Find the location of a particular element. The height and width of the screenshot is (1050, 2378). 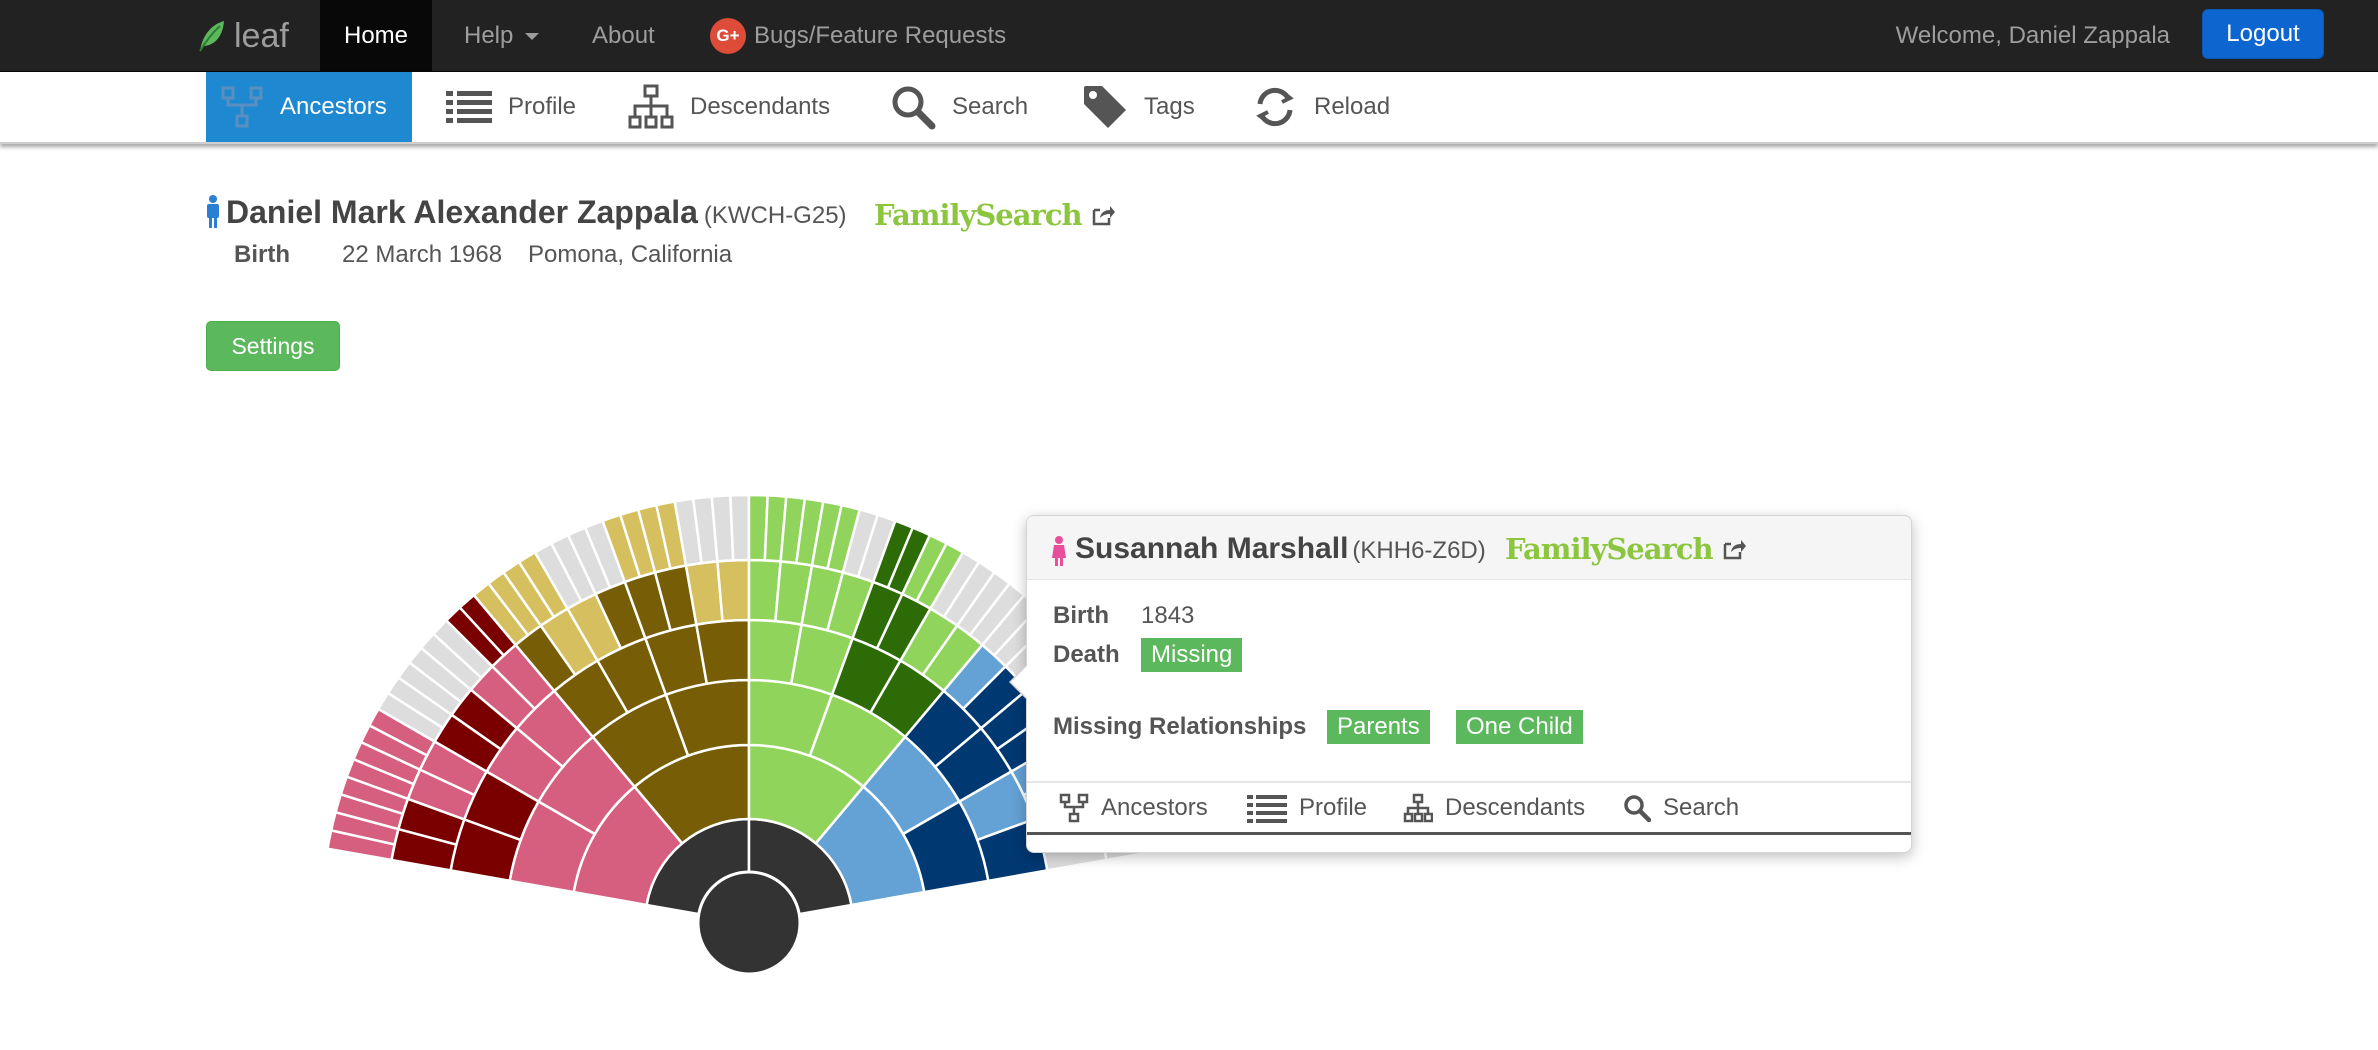

nav-home-label: Home is located at coordinates (376, 35).